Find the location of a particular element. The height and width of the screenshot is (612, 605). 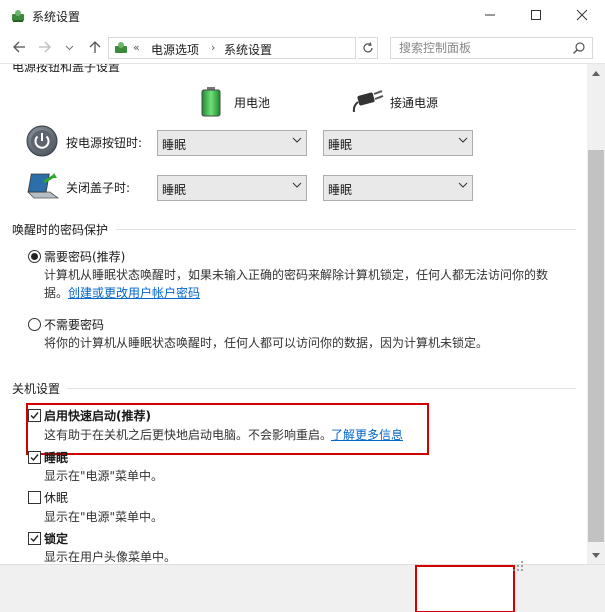

power-plug-icon is located at coordinates (368, 101).